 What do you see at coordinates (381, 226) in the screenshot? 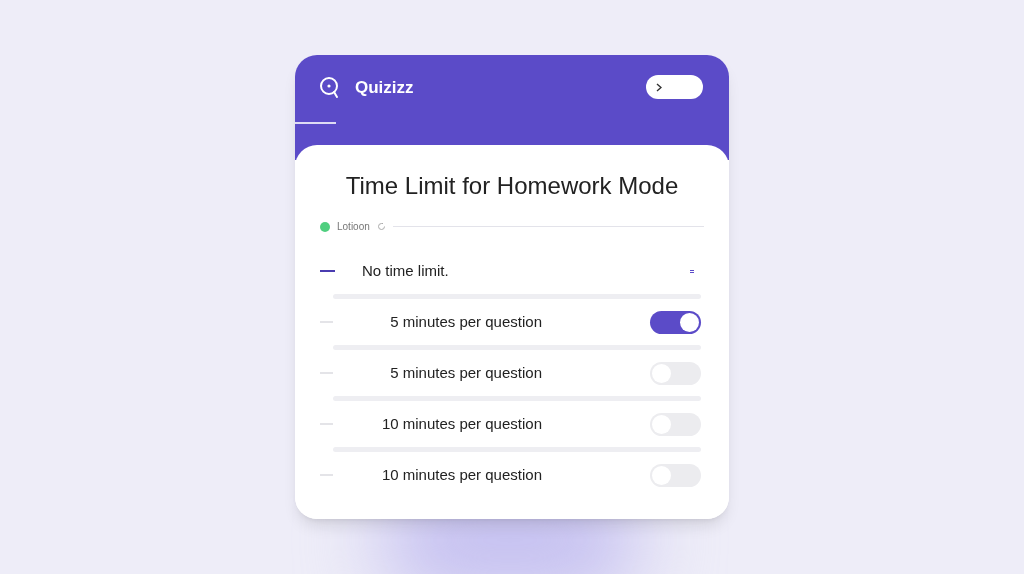
I see `refresh-icon` at bounding box center [381, 226].